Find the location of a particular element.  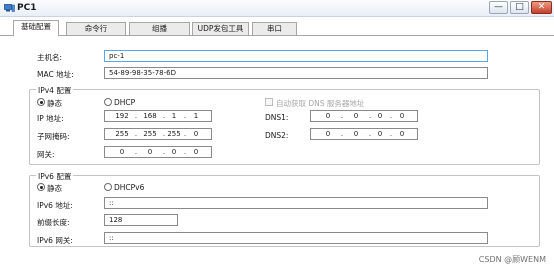

gateway-input: 0 . 0 . 0 . 0 is located at coordinates (158, 152).